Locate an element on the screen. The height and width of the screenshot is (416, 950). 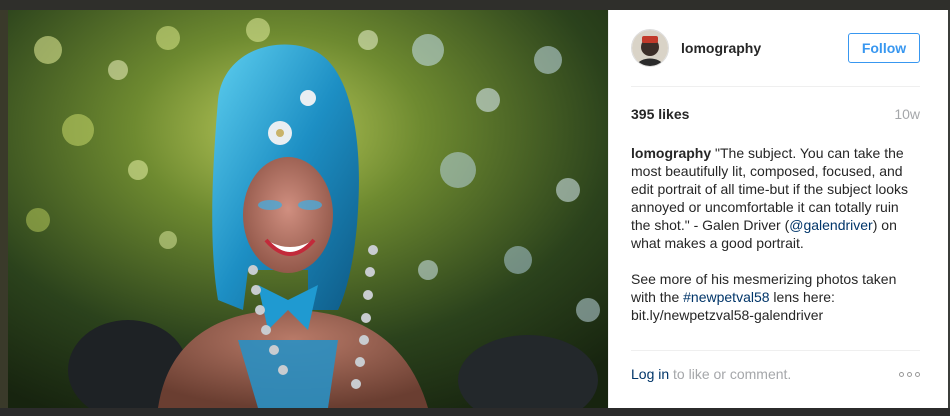
post-footer: Log in to like or comment. is located at coordinates (775, 374).